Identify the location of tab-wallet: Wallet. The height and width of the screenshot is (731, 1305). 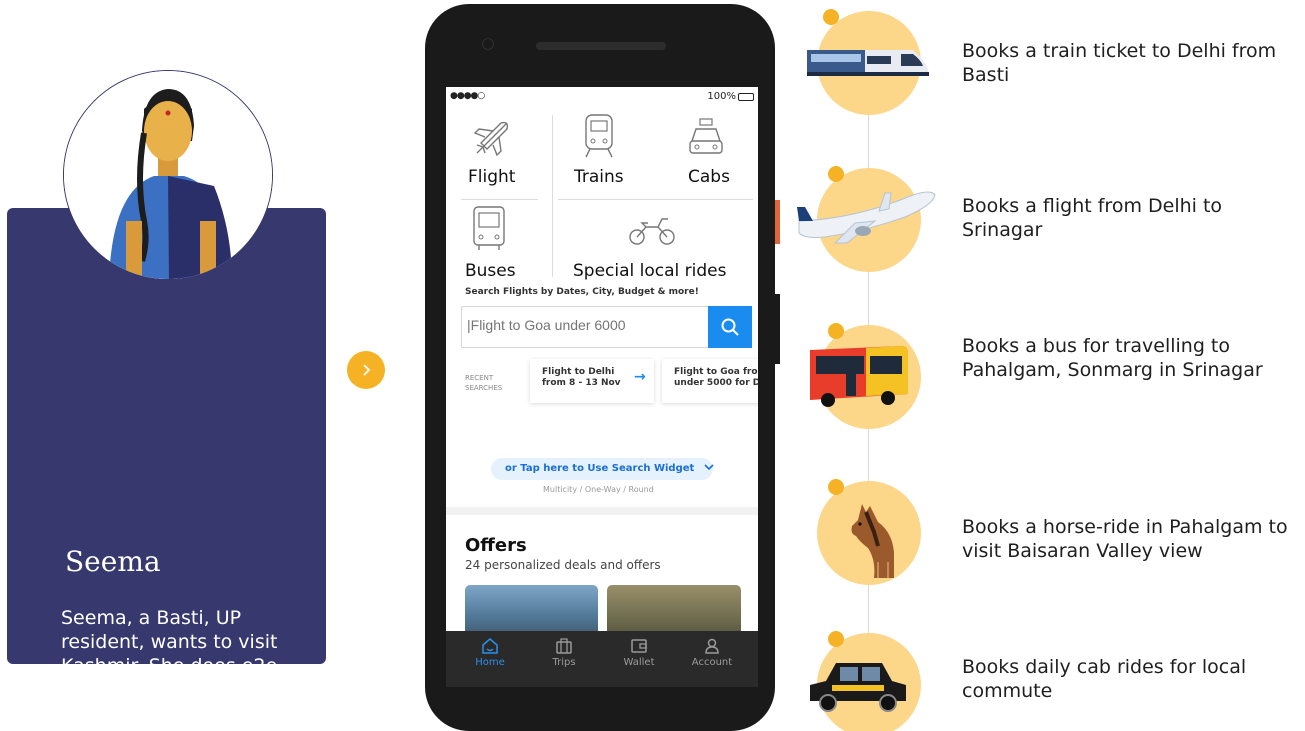
(639, 652).